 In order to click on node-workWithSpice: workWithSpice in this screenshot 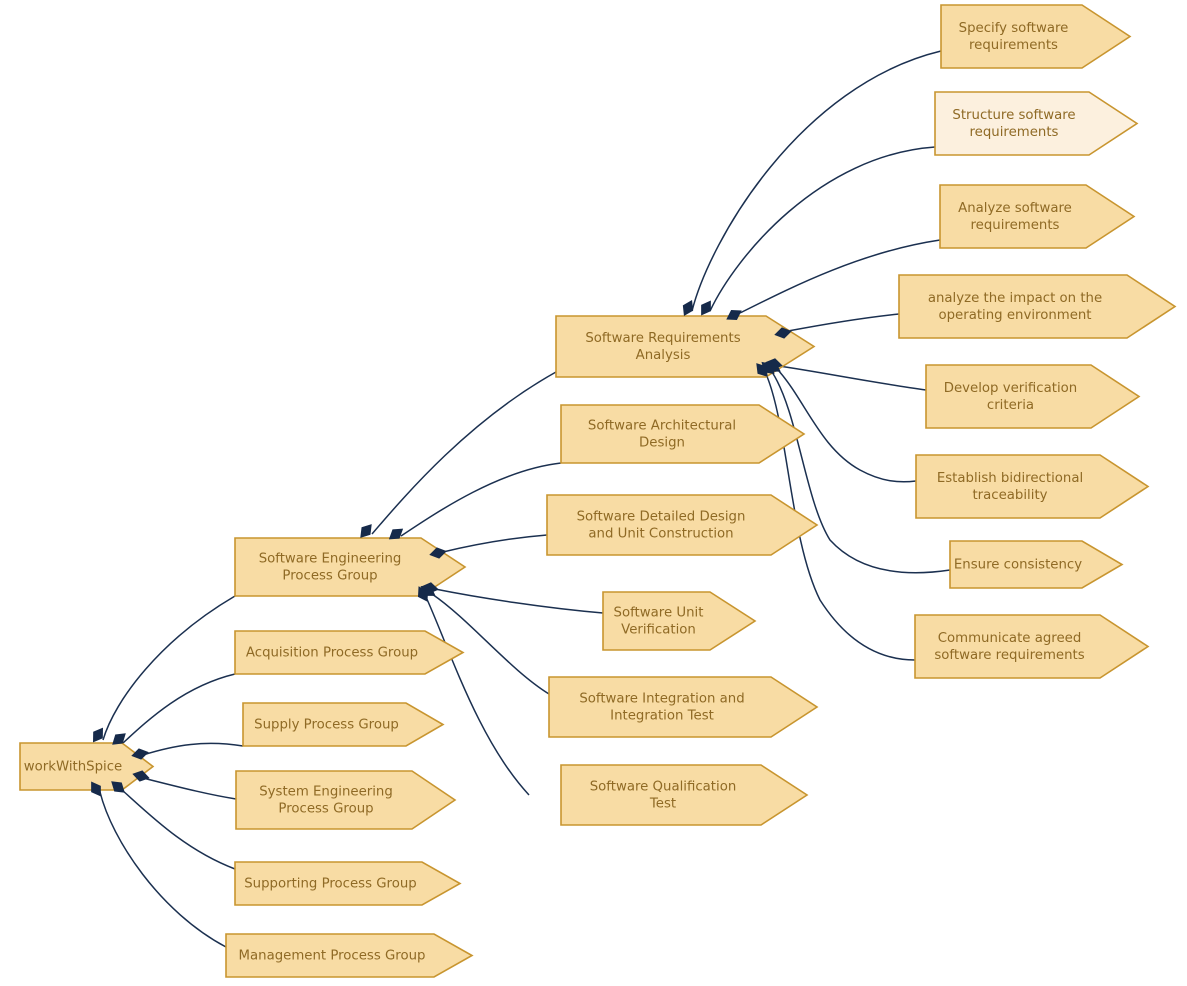, I will do `click(87, 766)`.